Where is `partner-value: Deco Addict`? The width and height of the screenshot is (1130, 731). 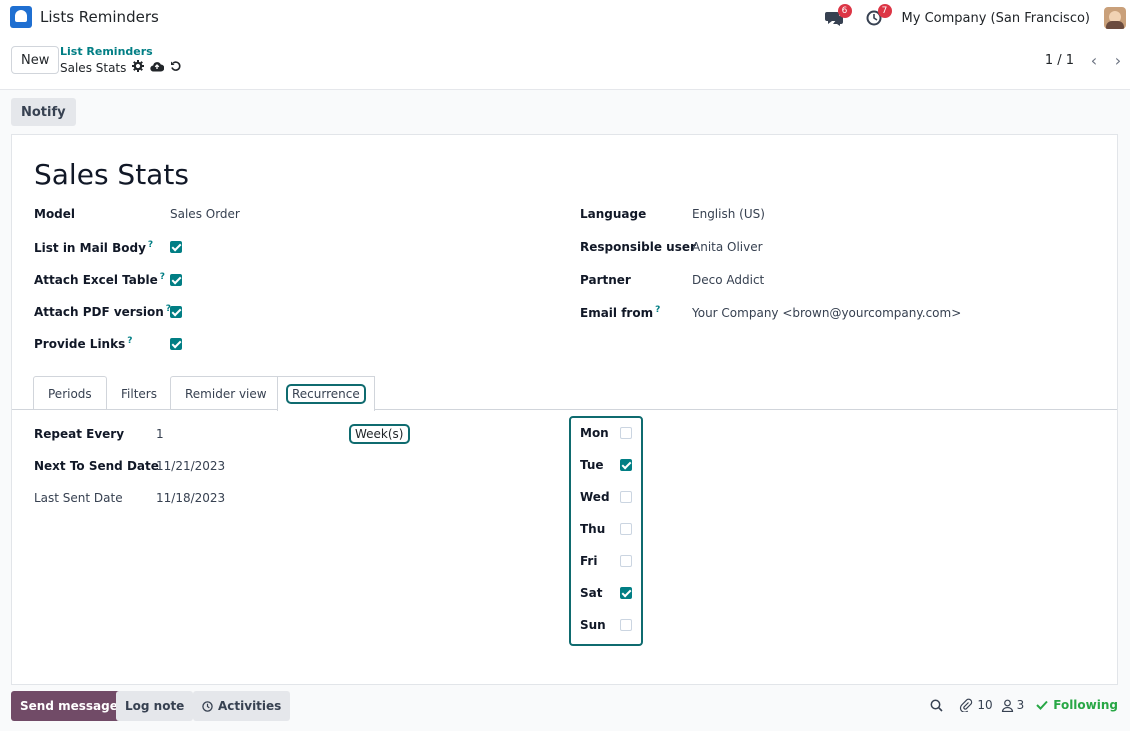 partner-value: Deco Addict is located at coordinates (728, 280).